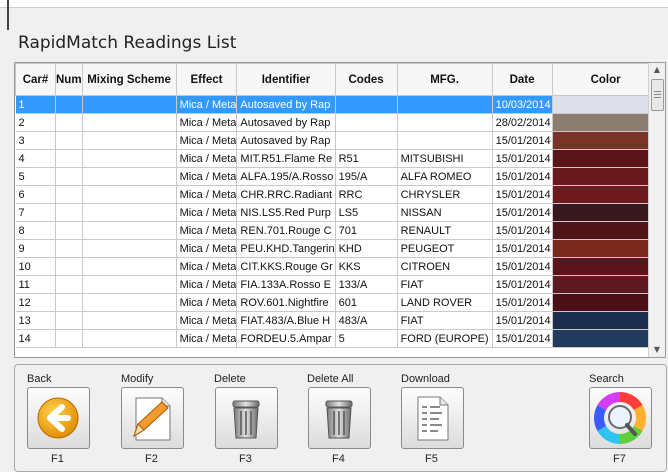 This screenshot has width=668, height=472. Describe the element at coordinates (206, 79) in the screenshot. I see `column-header-effect: Effect` at that location.